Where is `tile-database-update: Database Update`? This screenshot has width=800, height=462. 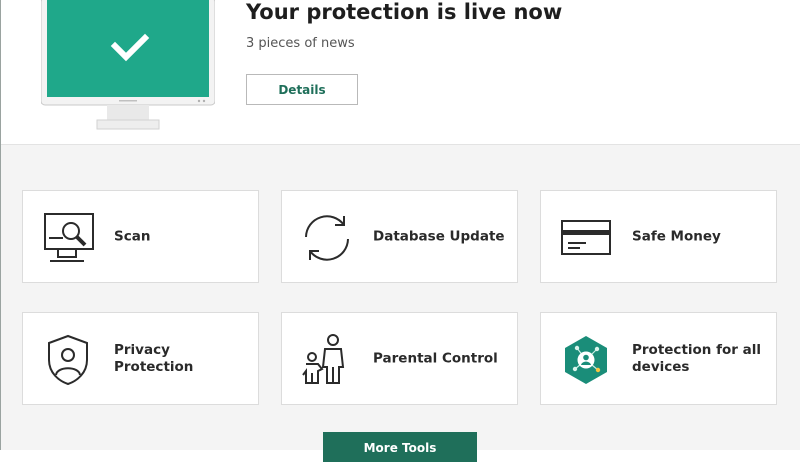
tile-database-update: Database Update is located at coordinates (399, 236).